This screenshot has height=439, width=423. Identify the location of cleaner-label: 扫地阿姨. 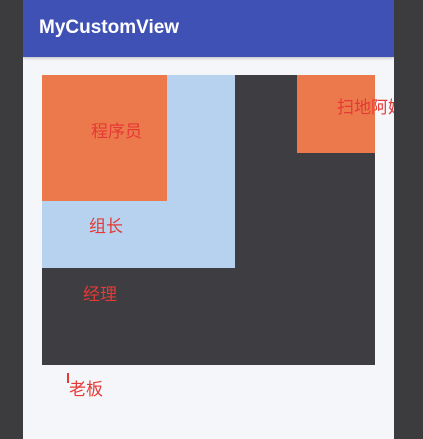
(365, 108).